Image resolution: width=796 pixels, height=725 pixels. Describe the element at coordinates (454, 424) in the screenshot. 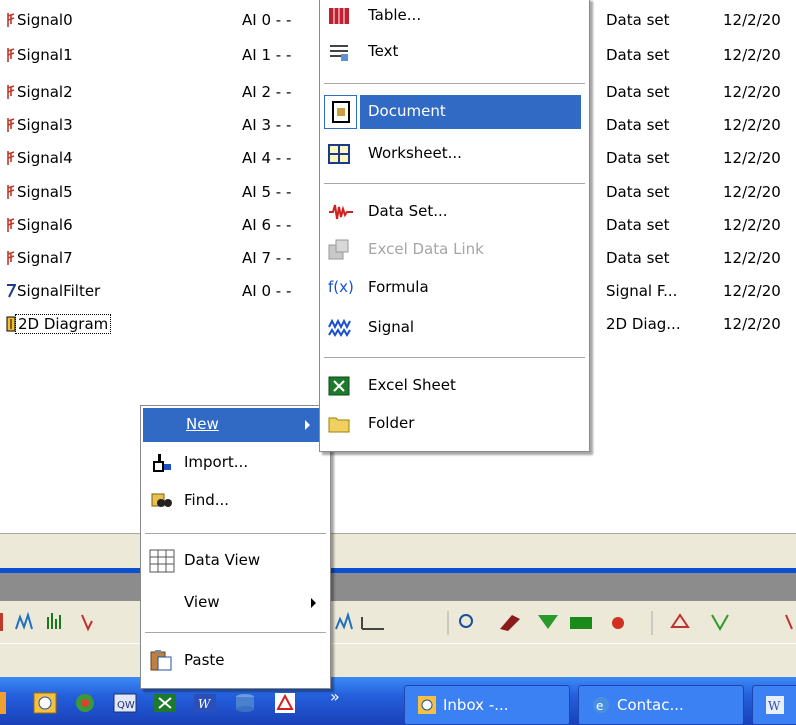

I see `menu-item-folder: Folder` at that location.